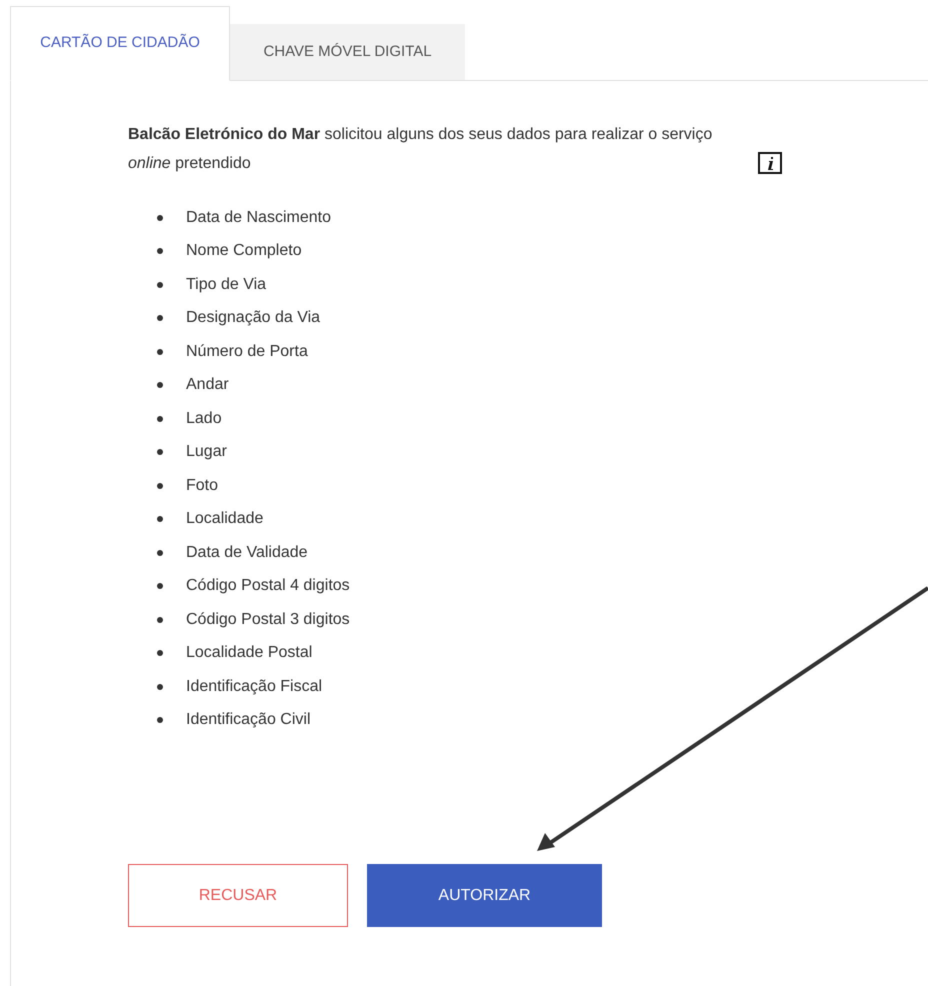 The image size is (928, 986). Describe the element at coordinates (268, 586) in the screenshot. I see `list-item-text: Código Postal 4 digitos` at that location.